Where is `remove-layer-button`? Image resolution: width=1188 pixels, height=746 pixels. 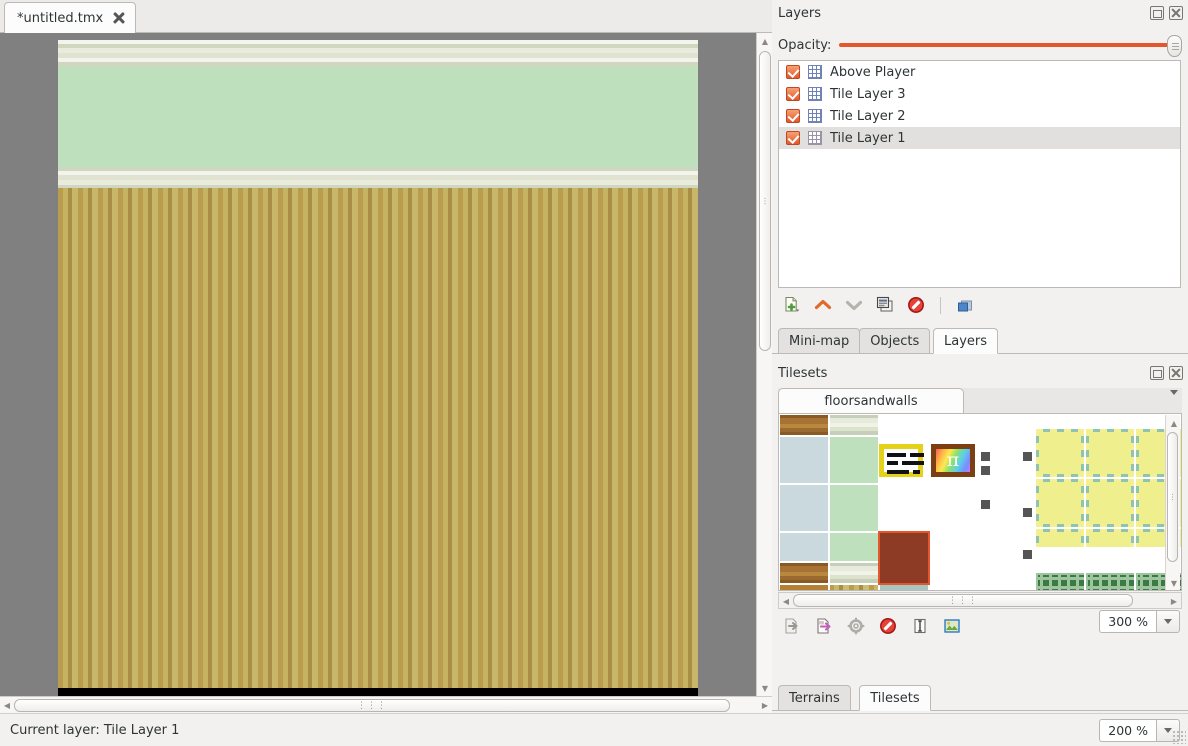 remove-layer-button is located at coordinates (916, 305).